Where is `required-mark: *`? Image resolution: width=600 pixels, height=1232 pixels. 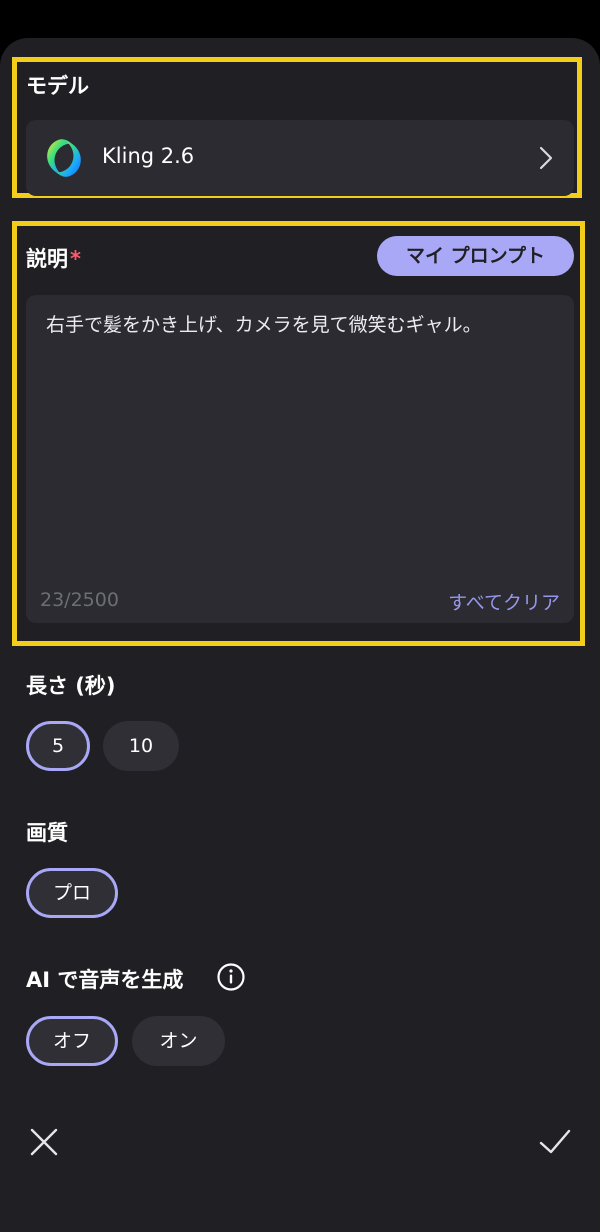 required-mark: * is located at coordinates (75, 259).